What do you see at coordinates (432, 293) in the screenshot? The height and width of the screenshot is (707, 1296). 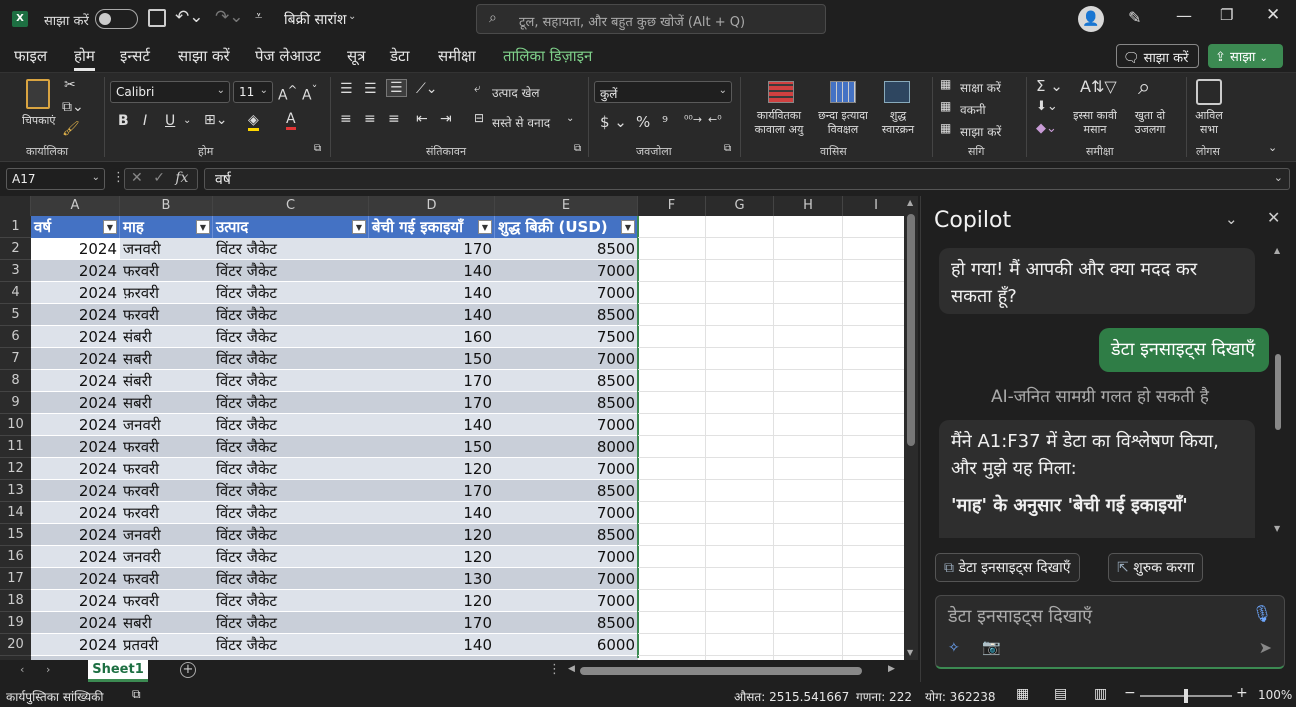 I see `table-cell: 140` at bounding box center [432, 293].